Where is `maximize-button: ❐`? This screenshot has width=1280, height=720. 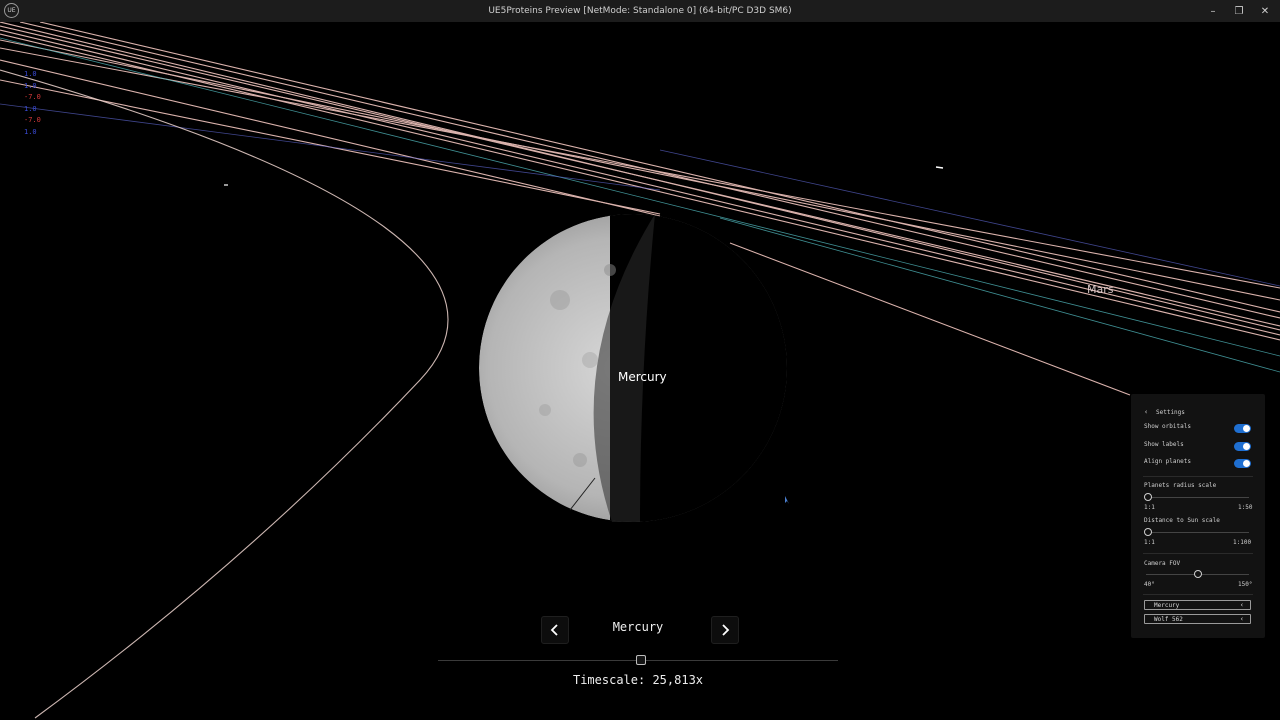 maximize-button: ❐ is located at coordinates (1239, 11).